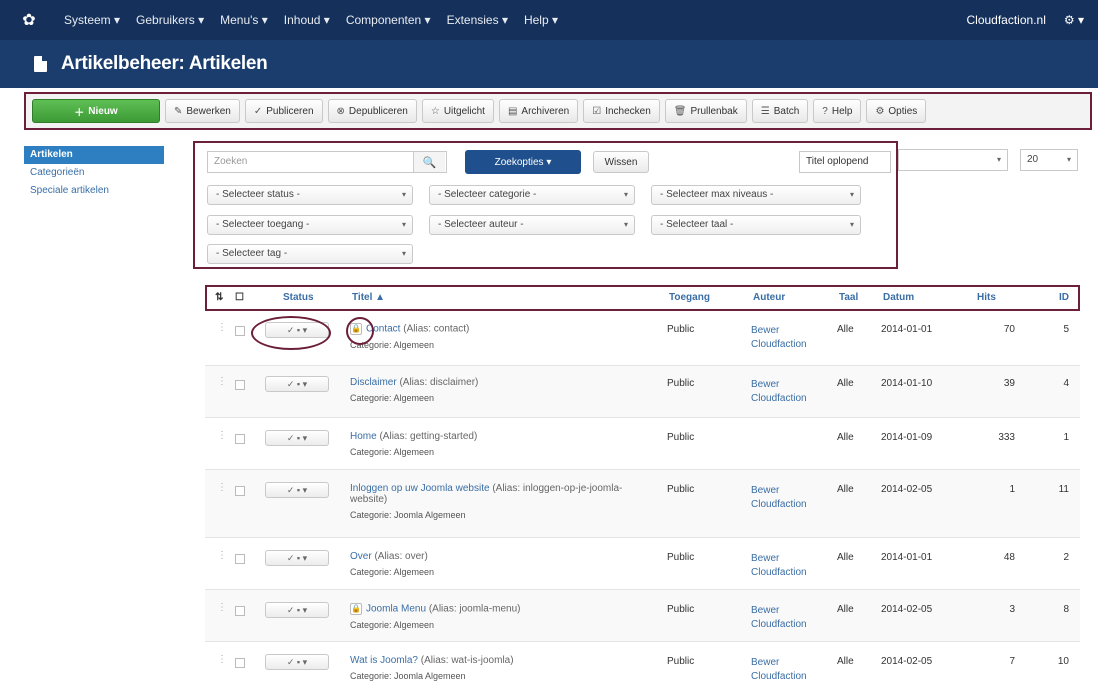  What do you see at coordinates (986, 297) in the screenshot?
I see `header-hits: Hits` at bounding box center [986, 297].